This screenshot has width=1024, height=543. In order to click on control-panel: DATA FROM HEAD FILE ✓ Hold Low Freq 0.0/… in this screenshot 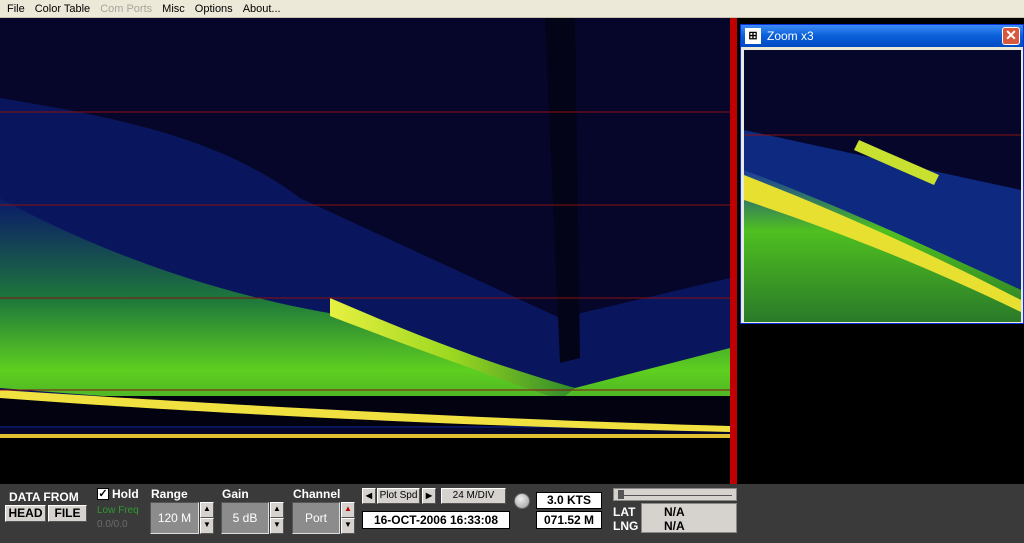, I will do `click(512, 513)`.